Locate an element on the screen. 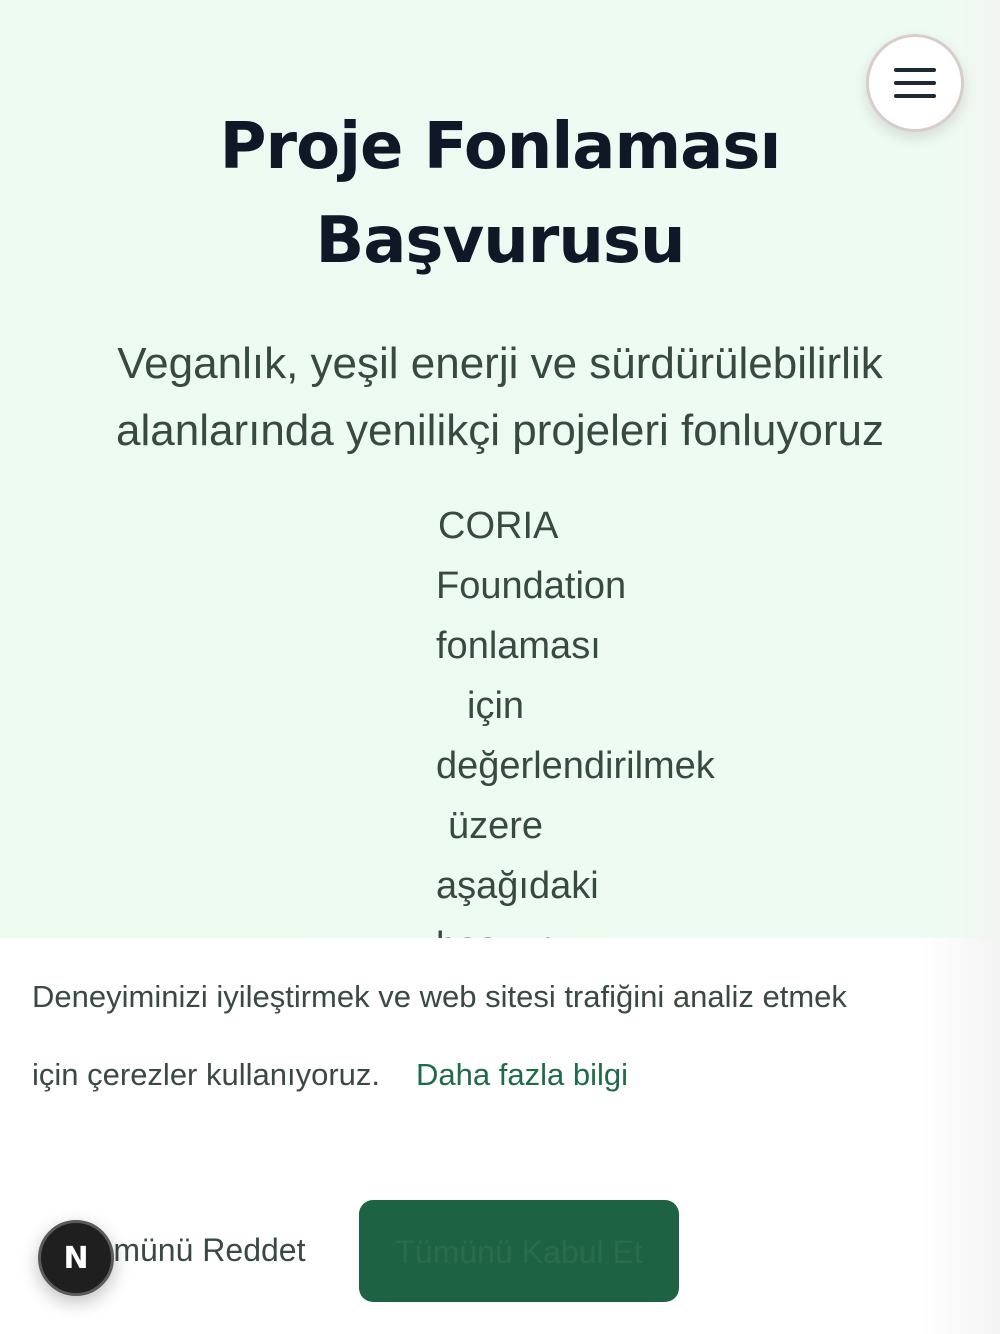 The height and width of the screenshot is (1334, 1000). accept-all-button: Tümünü Kabul Et is located at coordinates (519, 1251).